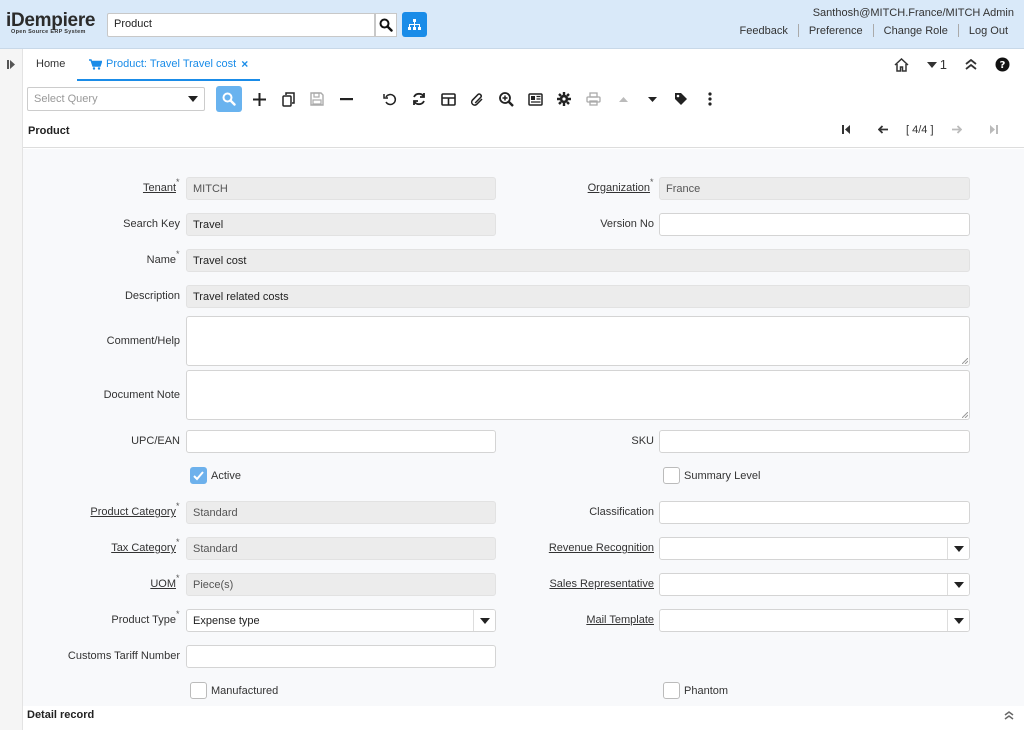  I want to click on organization-field: France, so click(814, 188).